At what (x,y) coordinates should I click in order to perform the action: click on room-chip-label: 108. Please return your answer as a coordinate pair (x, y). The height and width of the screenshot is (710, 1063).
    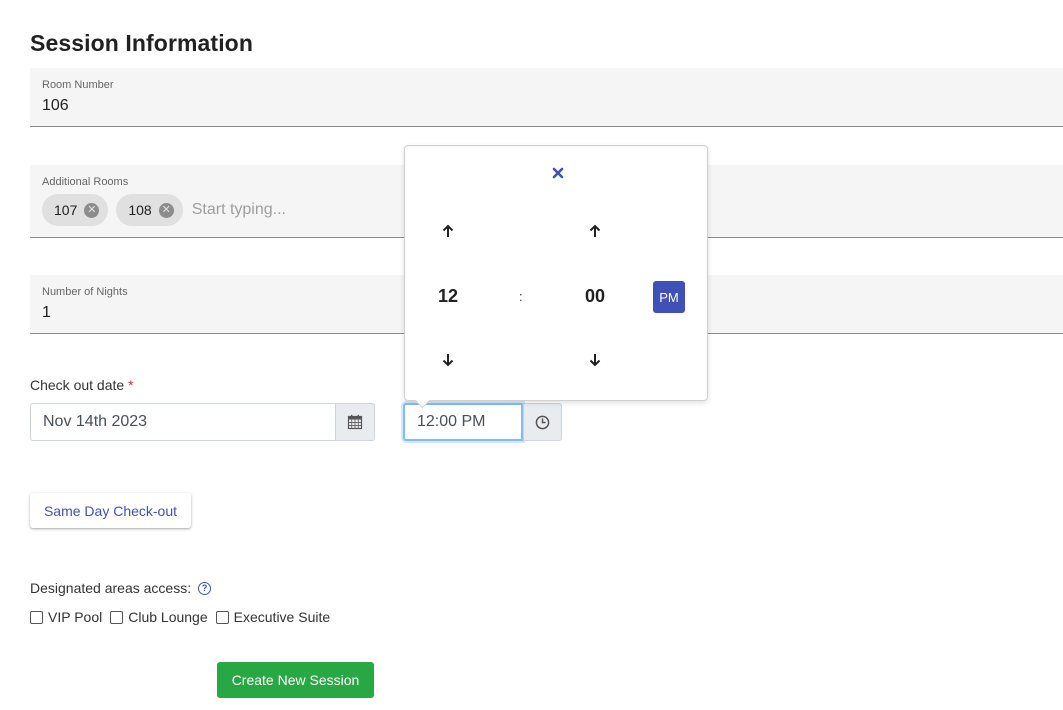
    Looking at the image, I should click on (140, 210).